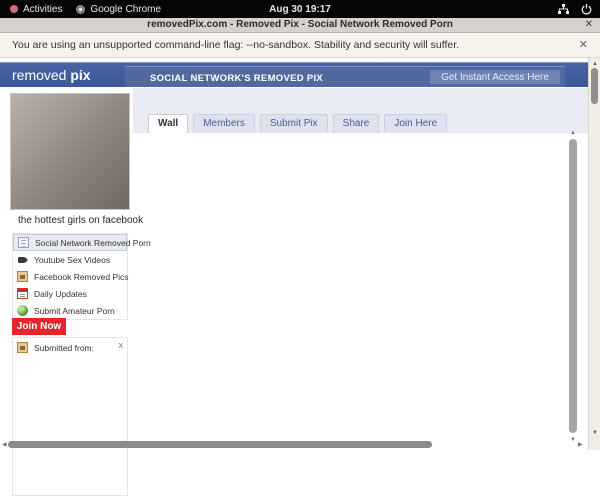 Image resolution: width=600 pixels, height=496 pixels. Describe the element at coordinates (168, 123) in the screenshot. I see `tab-wall: Wall` at that location.